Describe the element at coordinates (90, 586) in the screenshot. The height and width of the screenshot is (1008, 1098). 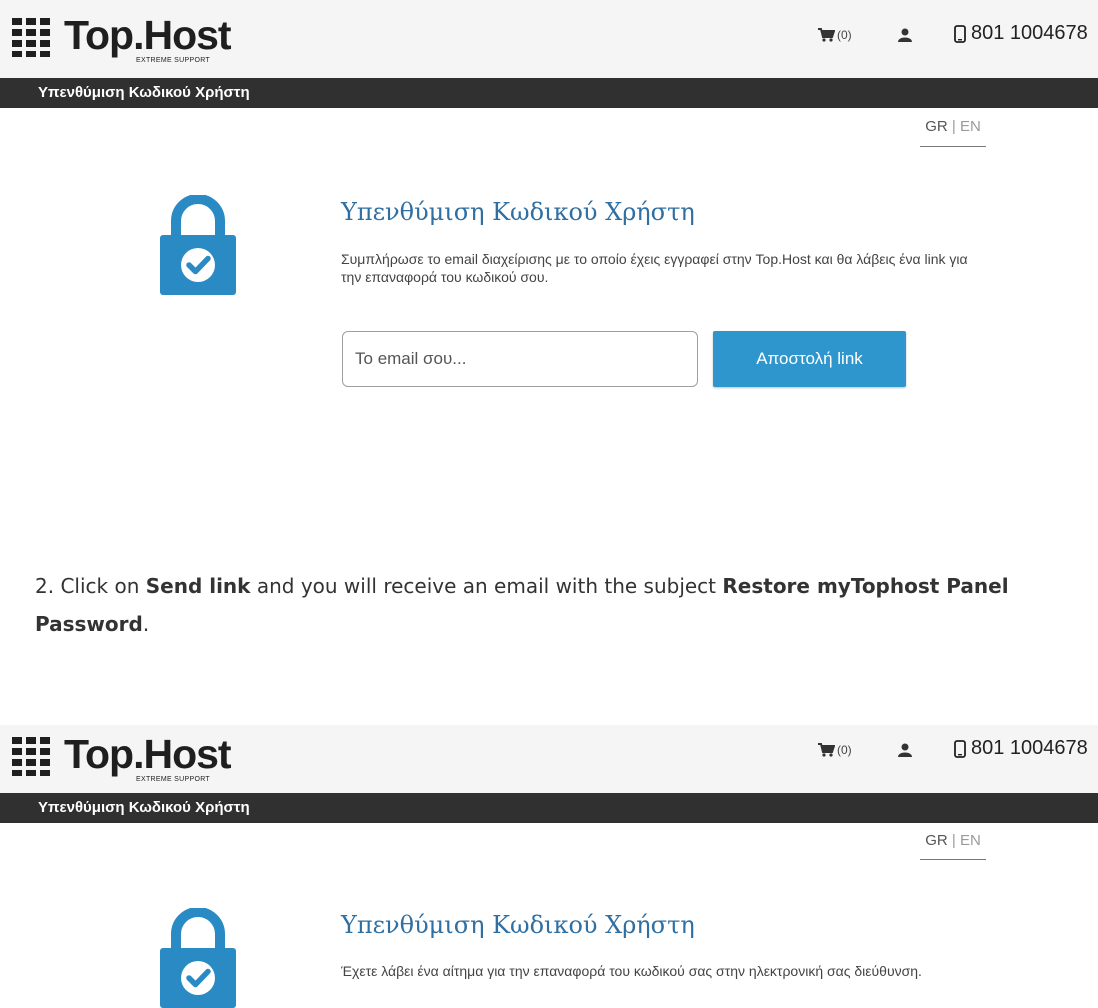
I see `step-prefix: 2. Click on` at that location.